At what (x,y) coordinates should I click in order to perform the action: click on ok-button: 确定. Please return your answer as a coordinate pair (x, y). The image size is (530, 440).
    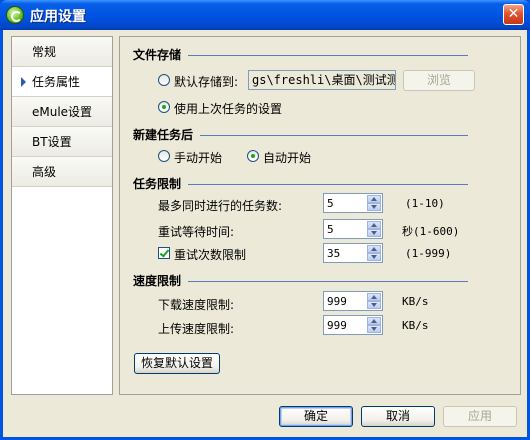
    Looking at the image, I should click on (316, 416).